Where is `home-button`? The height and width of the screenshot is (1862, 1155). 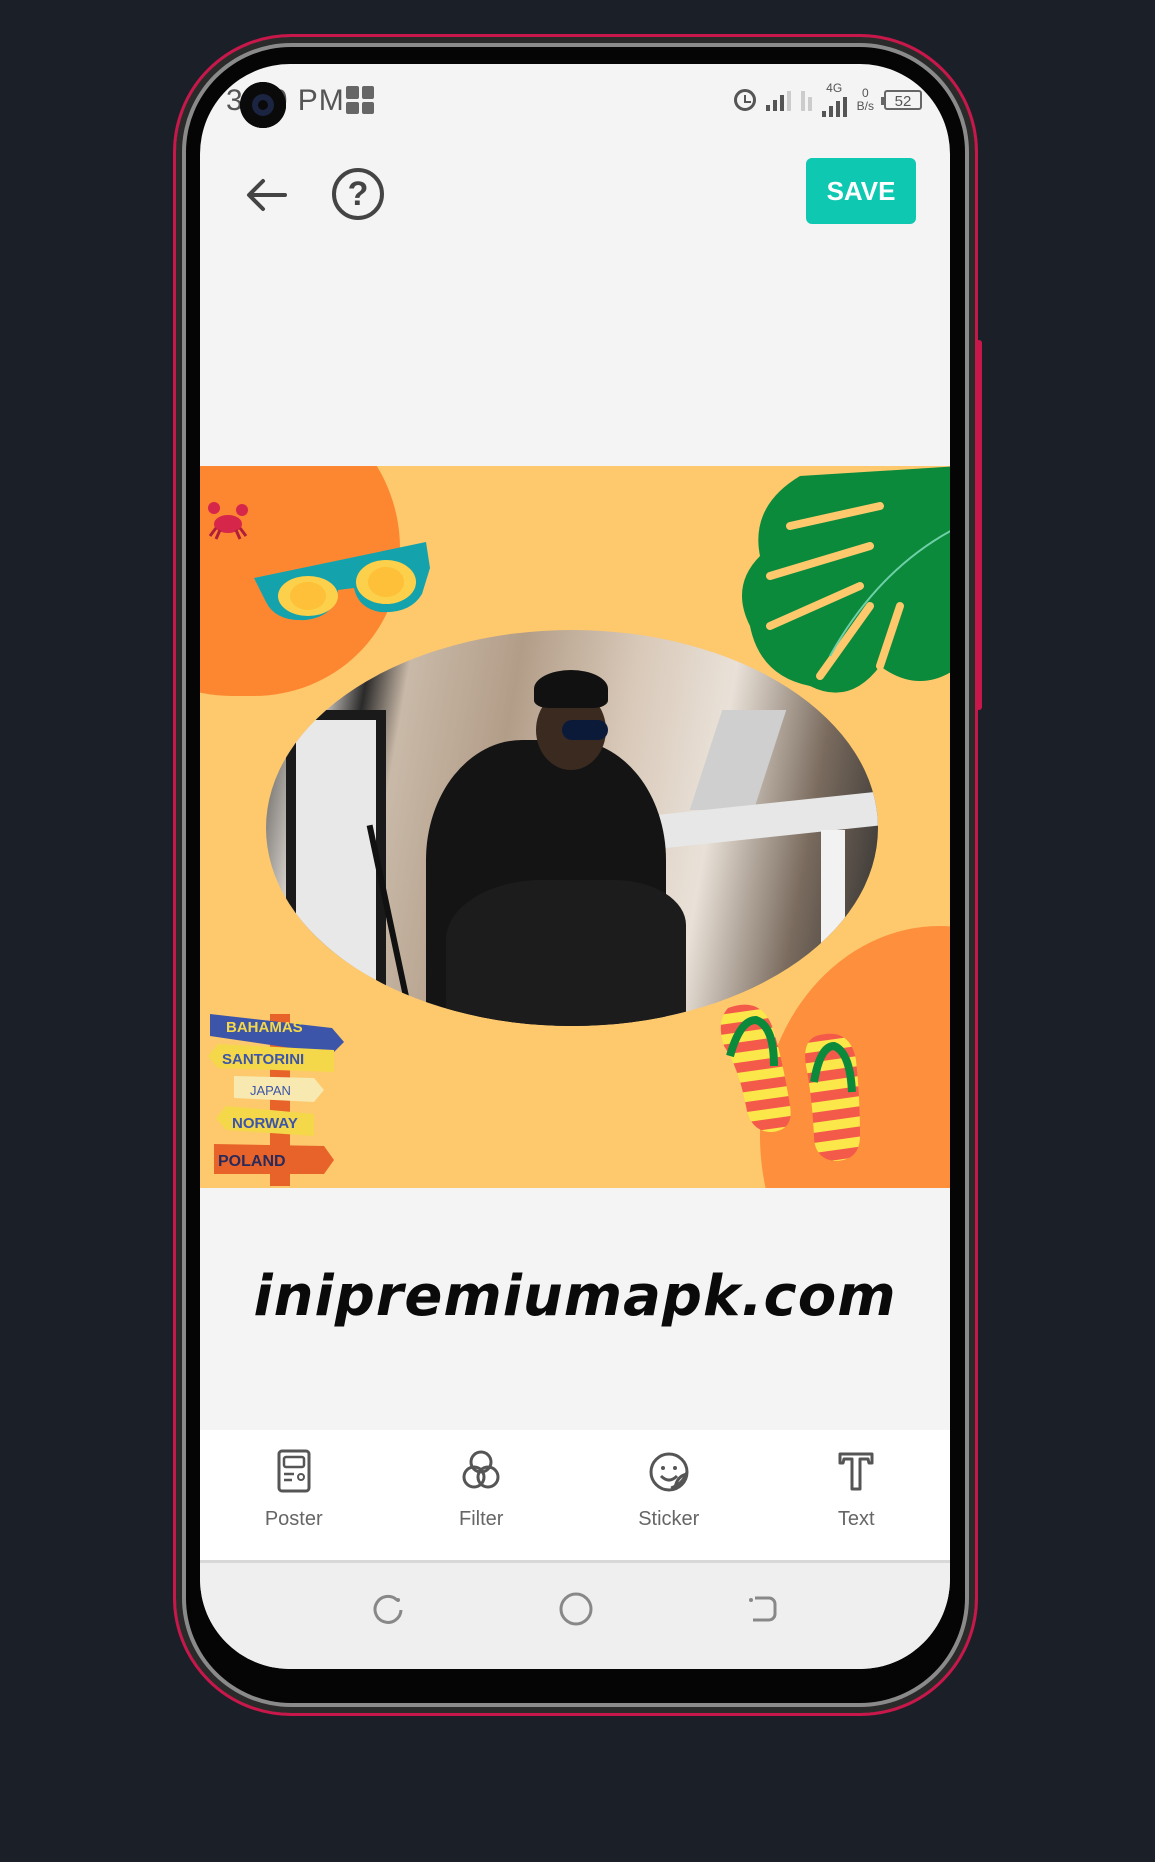 home-button is located at coordinates (576, 1609).